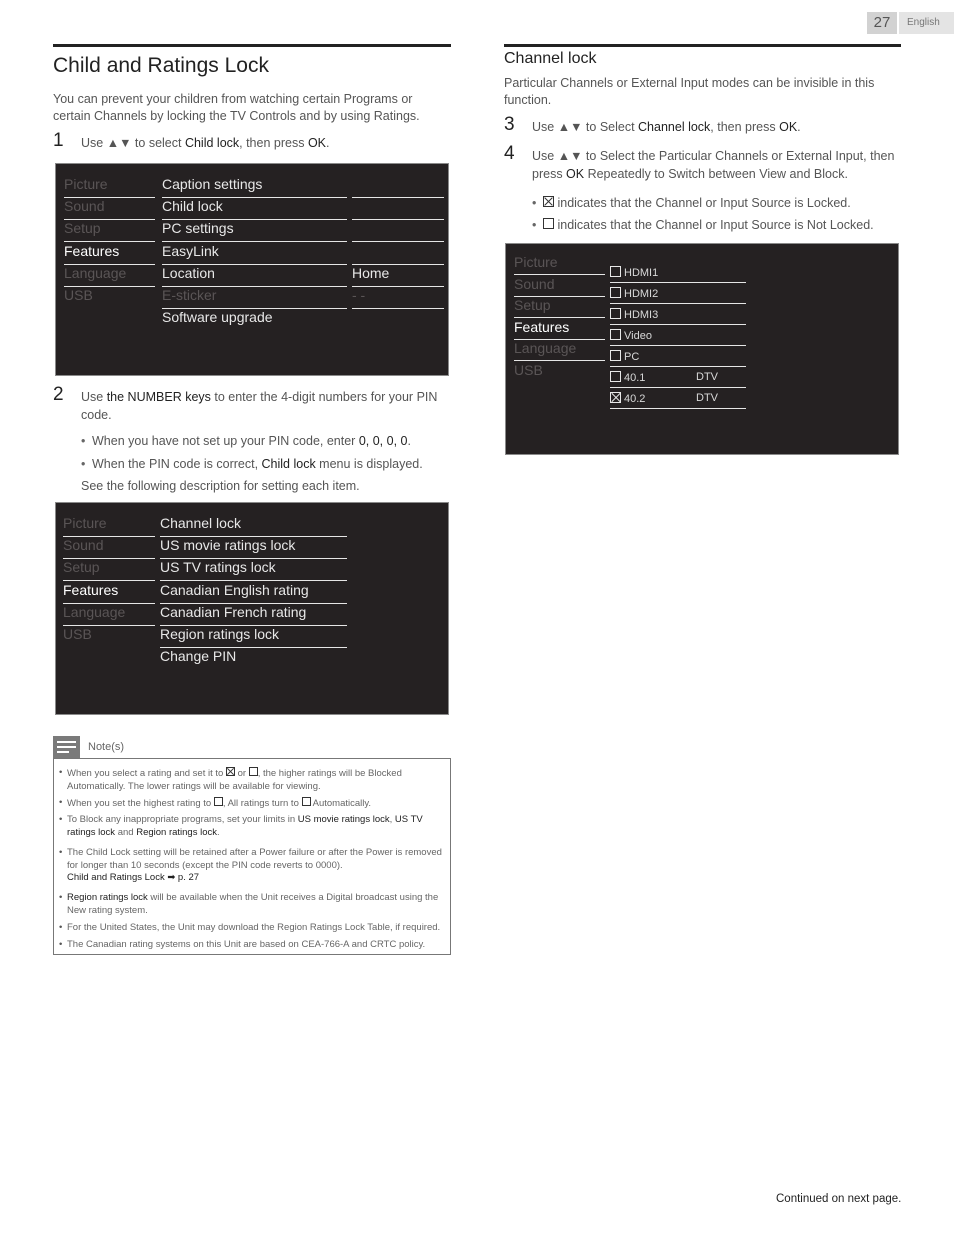  I want to click on page-number: 27, so click(882, 23).